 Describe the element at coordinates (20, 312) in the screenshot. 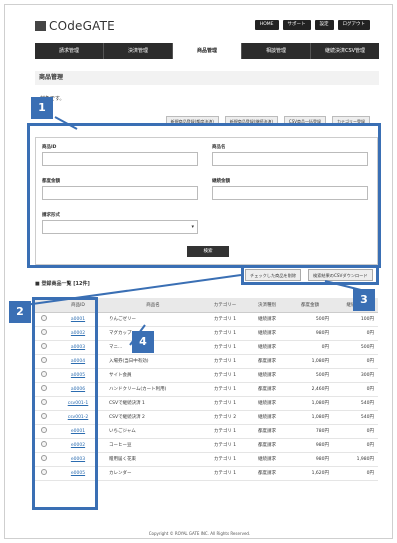

I see `callout-2: 2` at that location.